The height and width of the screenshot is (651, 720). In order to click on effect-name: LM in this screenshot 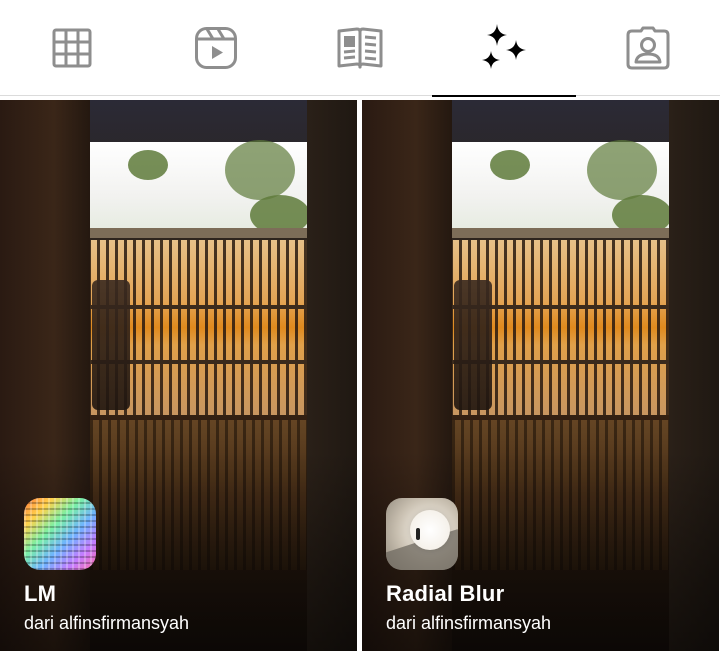, I will do `click(40, 593)`.